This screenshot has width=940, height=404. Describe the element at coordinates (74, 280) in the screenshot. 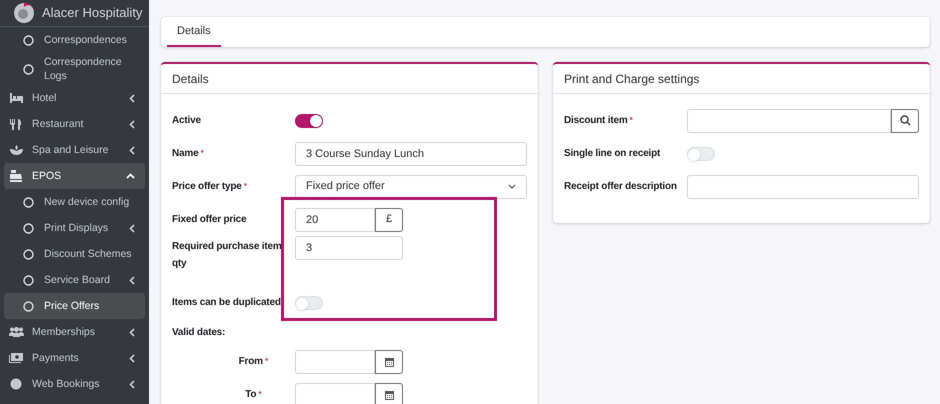

I see `sidebar-item: Service Board` at that location.